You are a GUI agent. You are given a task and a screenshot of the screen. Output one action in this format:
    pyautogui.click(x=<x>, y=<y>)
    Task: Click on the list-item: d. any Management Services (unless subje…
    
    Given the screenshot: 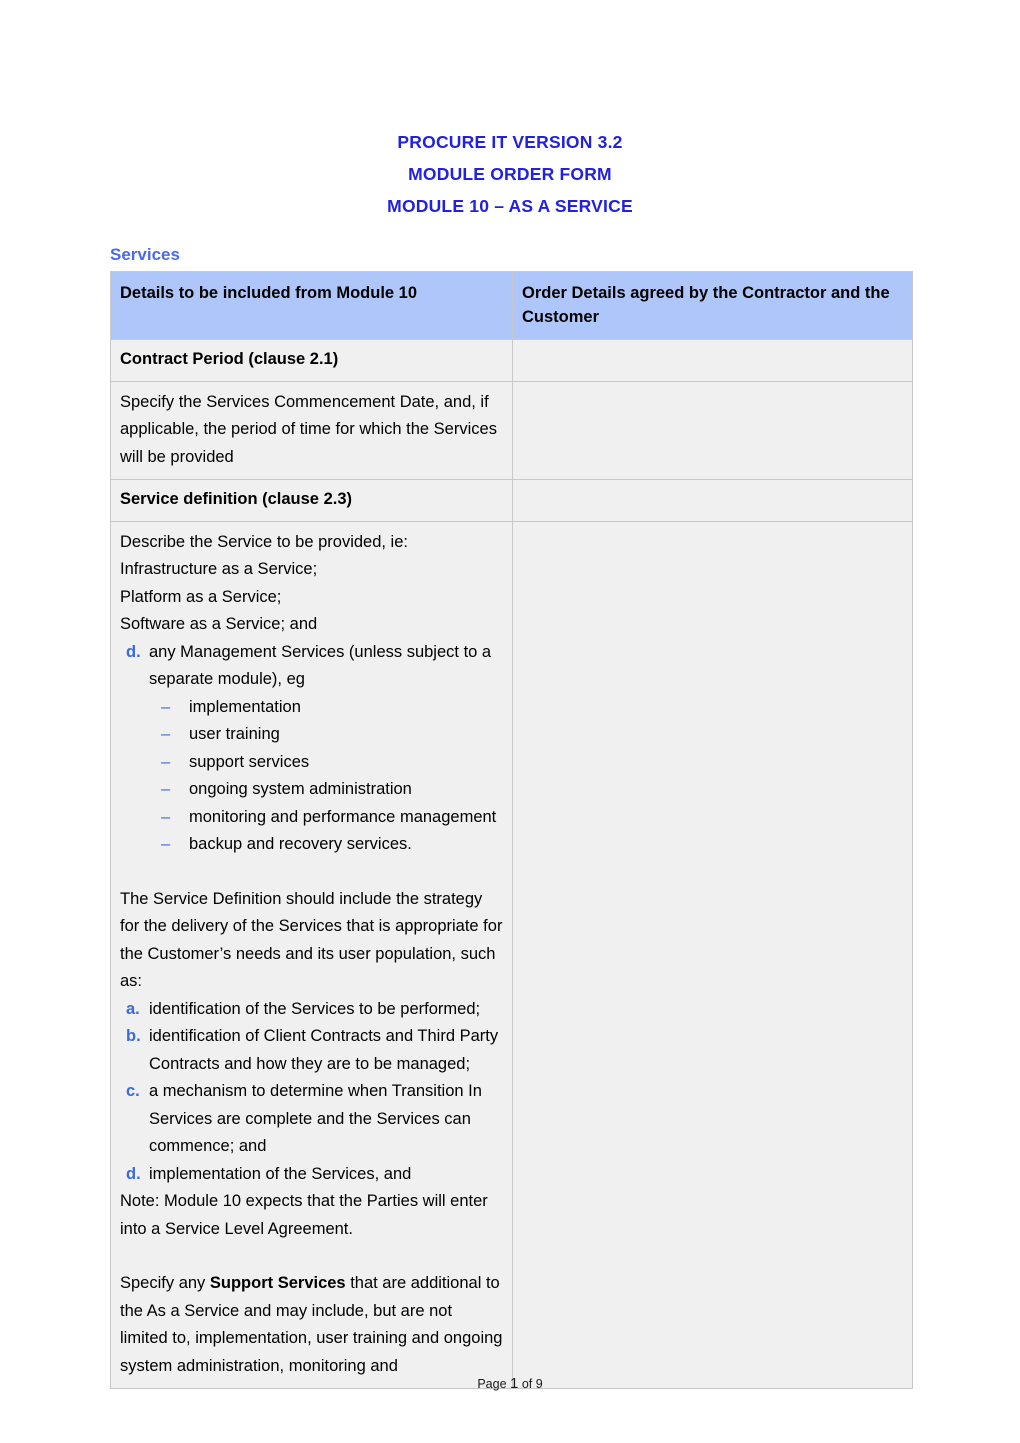 What is the action you would take?
    pyautogui.click(x=311, y=666)
    